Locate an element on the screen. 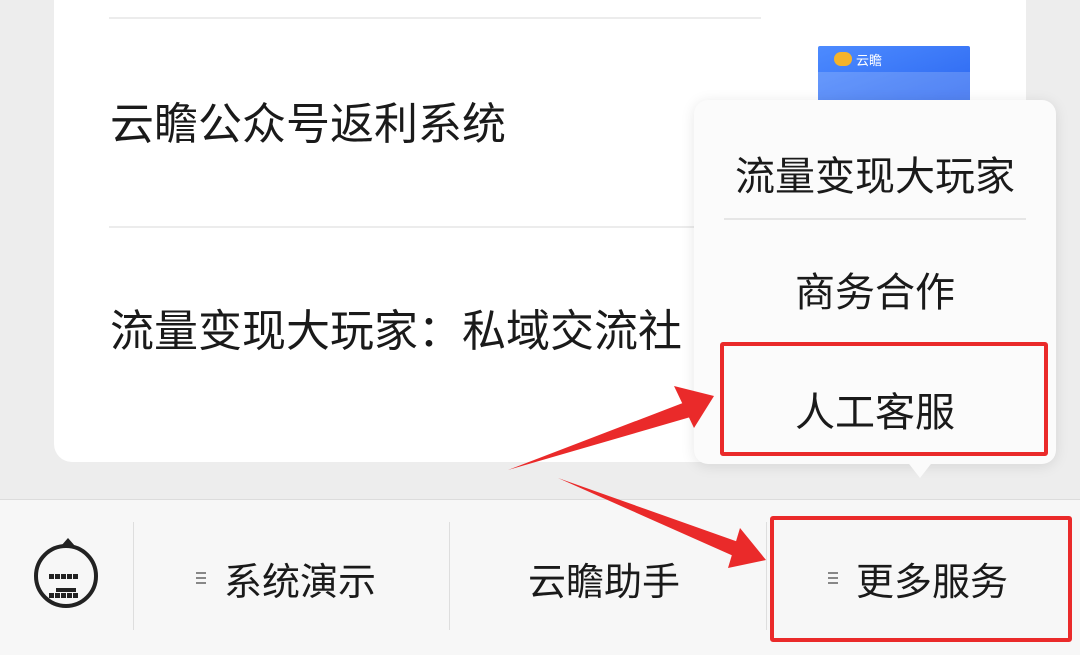 The width and height of the screenshot is (1080, 655). arrow-shaft-to-customer-service is located at coordinates (601, 435).